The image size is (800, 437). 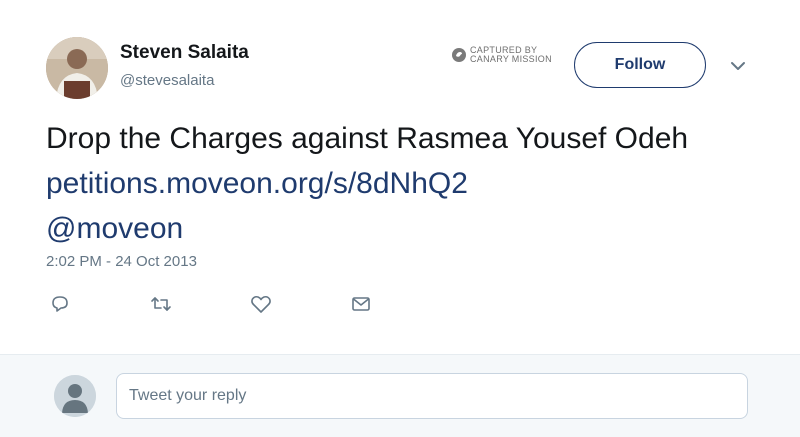 What do you see at coordinates (511, 59) in the screenshot?
I see `watermark-line-2: CANARY MISSION` at bounding box center [511, 59].